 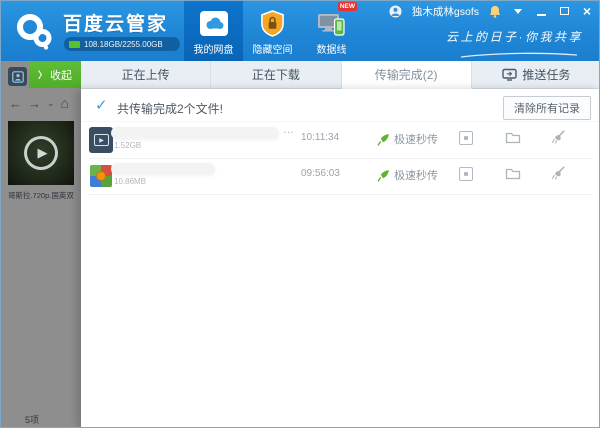 What do you see at coordinates (130, 181) in the screenshot?
I see `file-size: 10.86MB` at bounding box center [130, 181].